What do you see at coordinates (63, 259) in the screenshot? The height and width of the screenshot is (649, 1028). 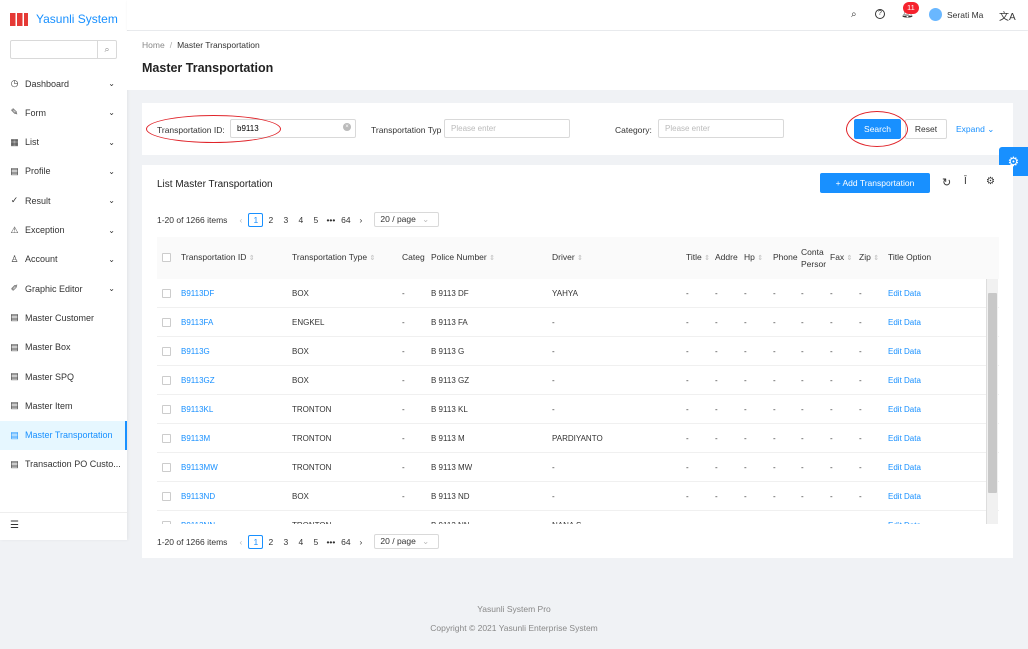 I see `sidebar-item-account: ♙ Account ⌄` at bounding box center [63, 259].